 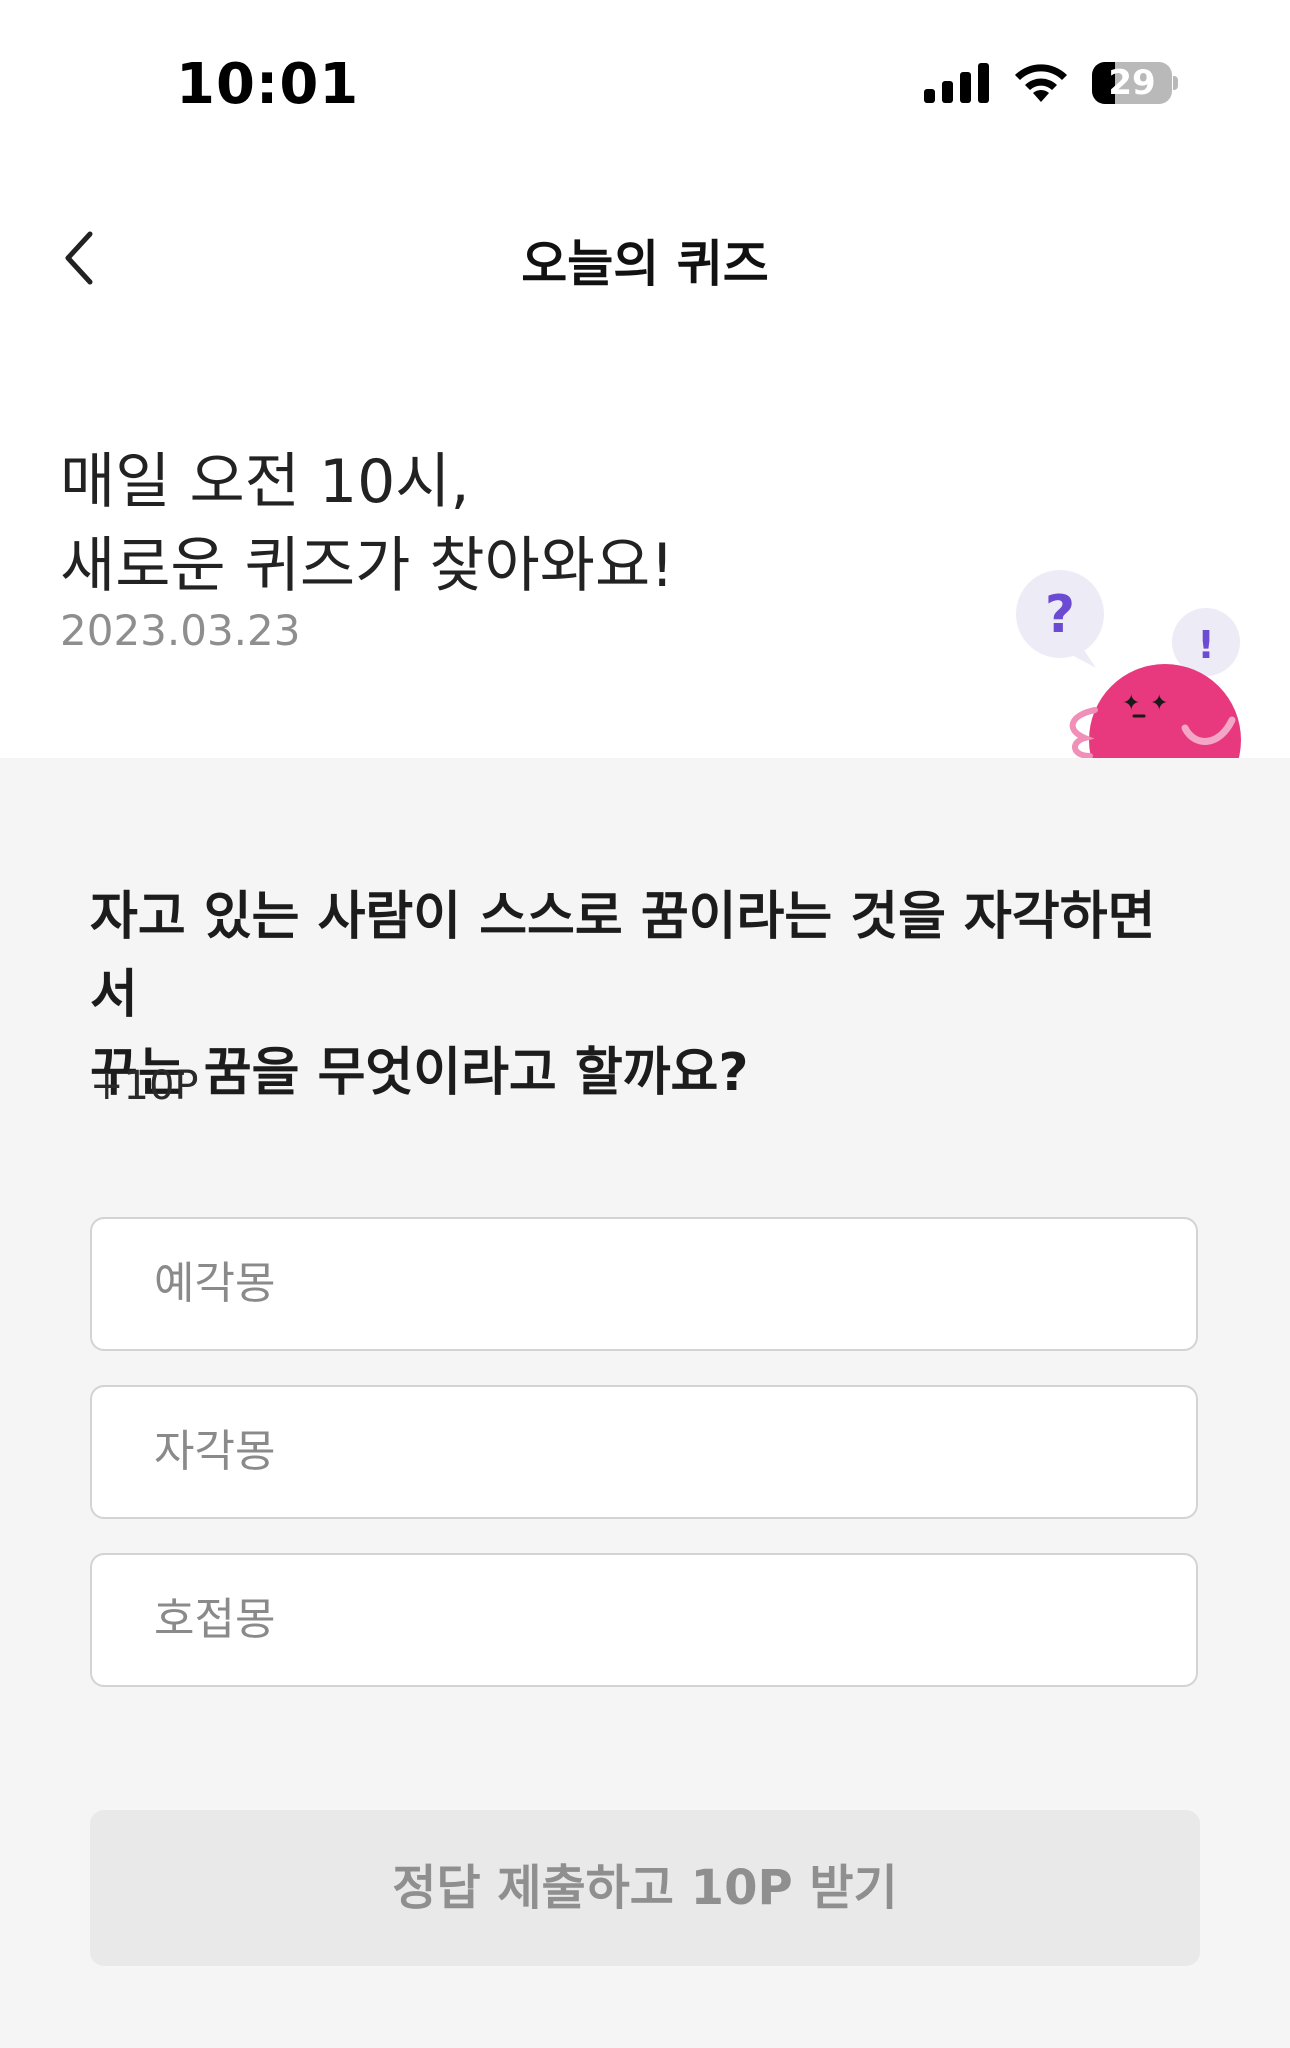 What do you see at coordinates (265, 482) in the screenshot?
I see `headline-line-1: 매일 오전 10시,` at bounding box center [265, 482].